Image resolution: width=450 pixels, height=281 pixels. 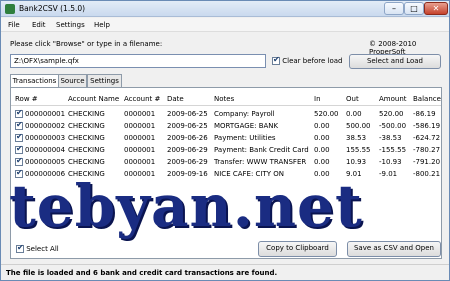 What do you see at coordinates (10, 9) in the screenshot?
I see `app-icon` at bounding box center [10, 9].